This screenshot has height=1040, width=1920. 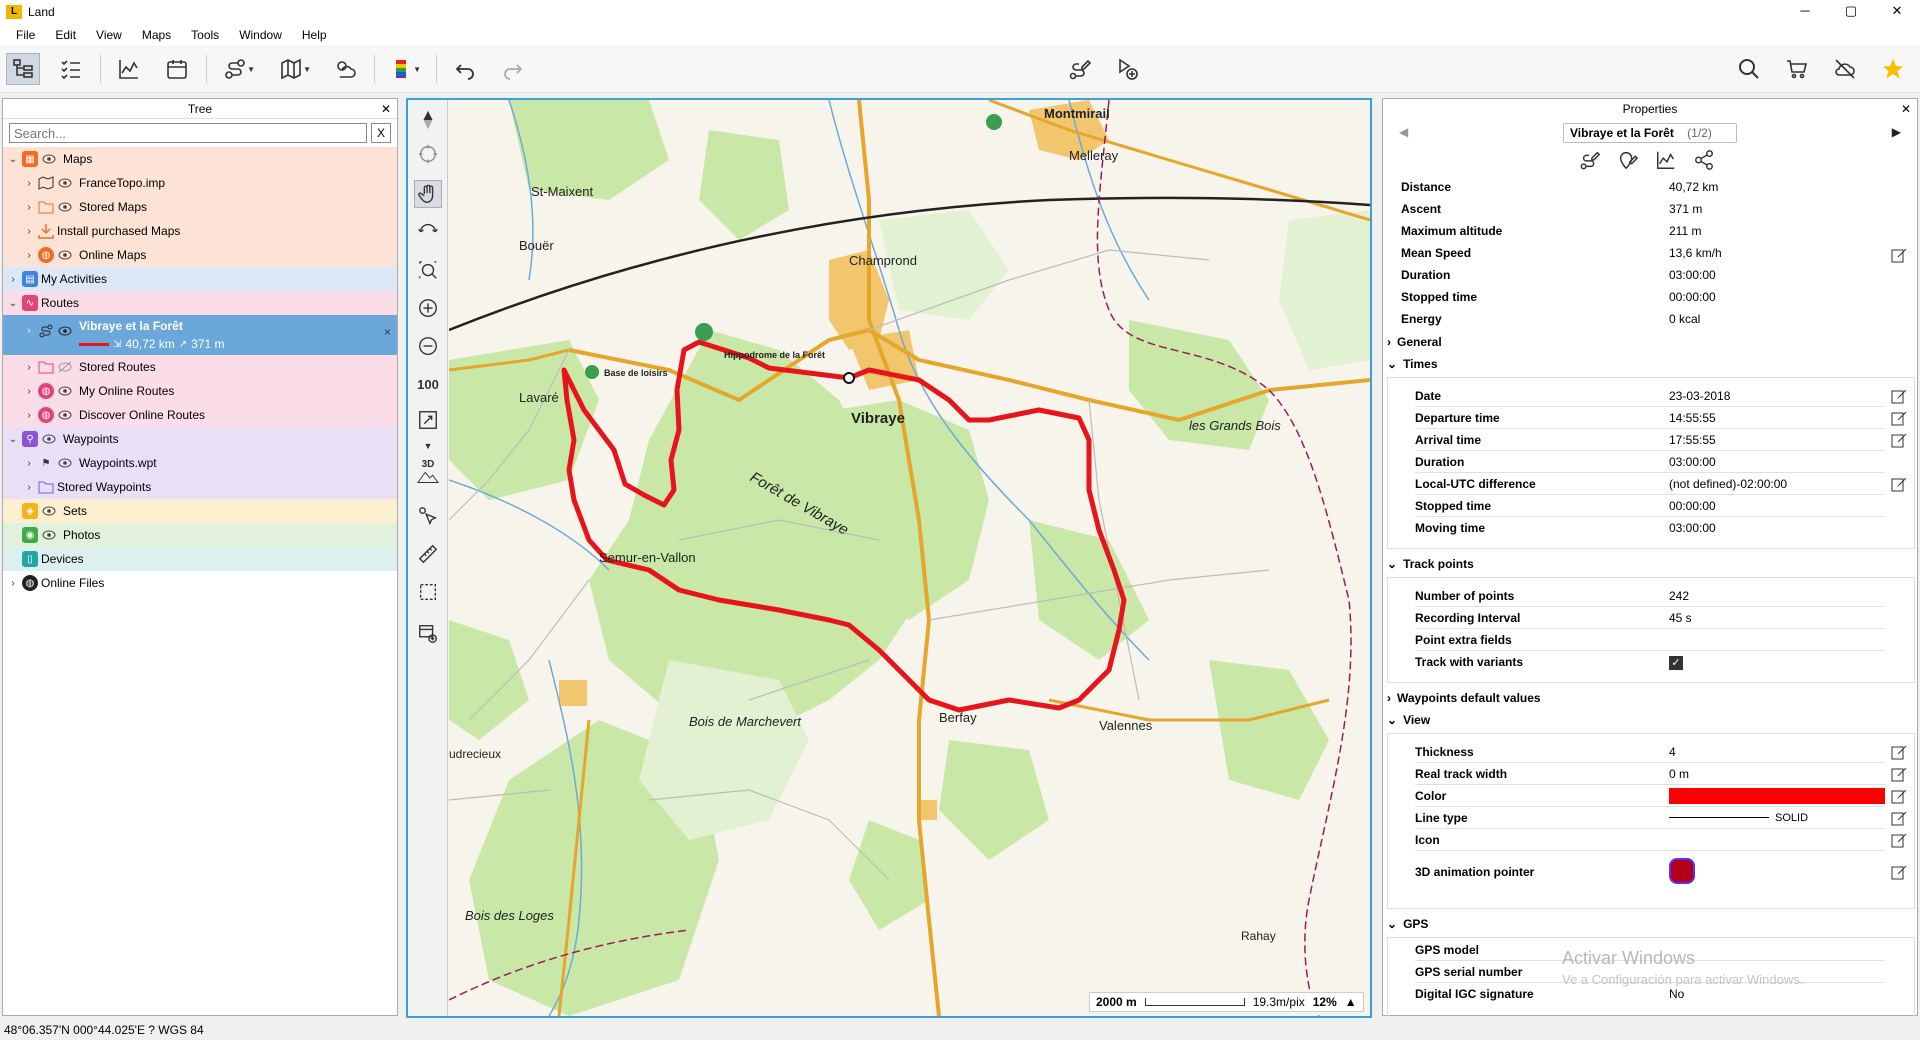 I want to click on tree-item-sets: ◈ Sets, so click(x=200, y=511).